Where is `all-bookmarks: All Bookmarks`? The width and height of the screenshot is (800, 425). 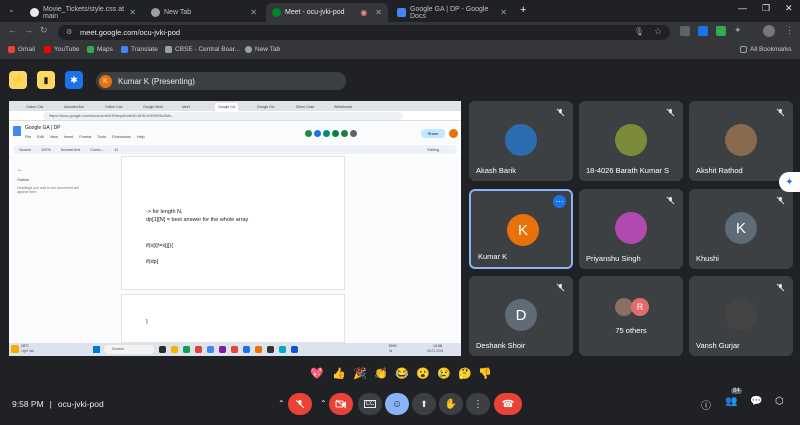 all-bookmarks: All Bookmarks is located at coordinates (766, 49).